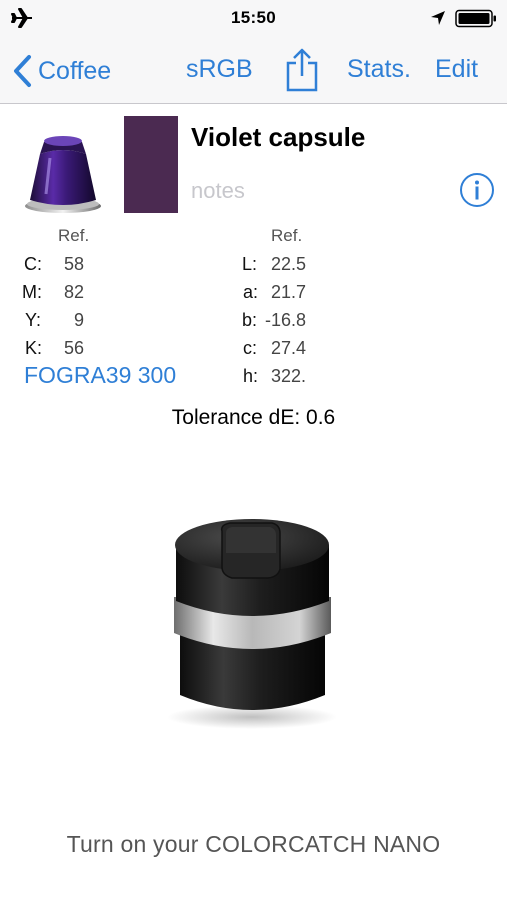  Describe the element at coordinates (33, 320) in the screenshot. I see `cmyk-y-label: Y:` at that location.